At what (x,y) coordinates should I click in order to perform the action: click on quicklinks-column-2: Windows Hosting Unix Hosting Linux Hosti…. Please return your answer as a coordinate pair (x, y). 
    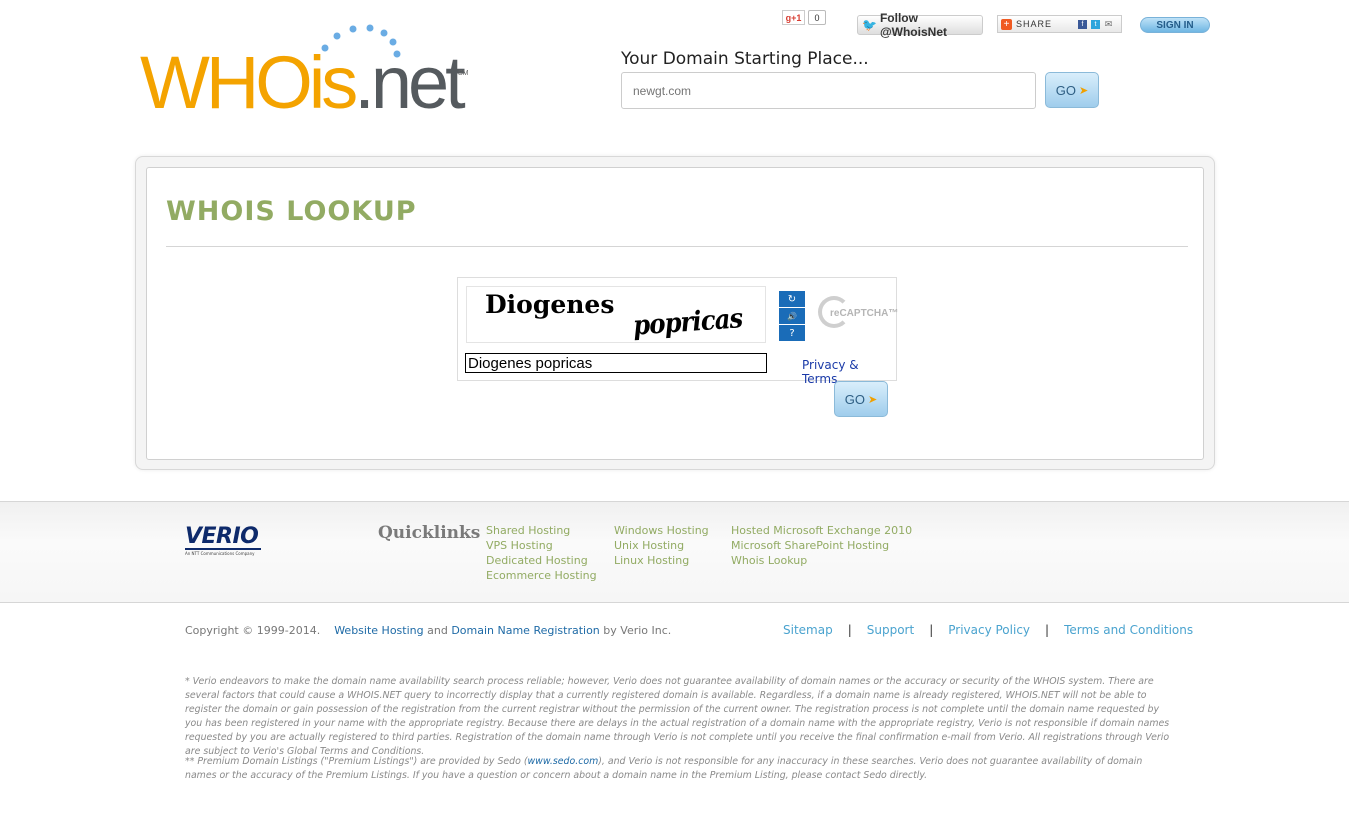
    Looking at the image, I should click on (661, 545).